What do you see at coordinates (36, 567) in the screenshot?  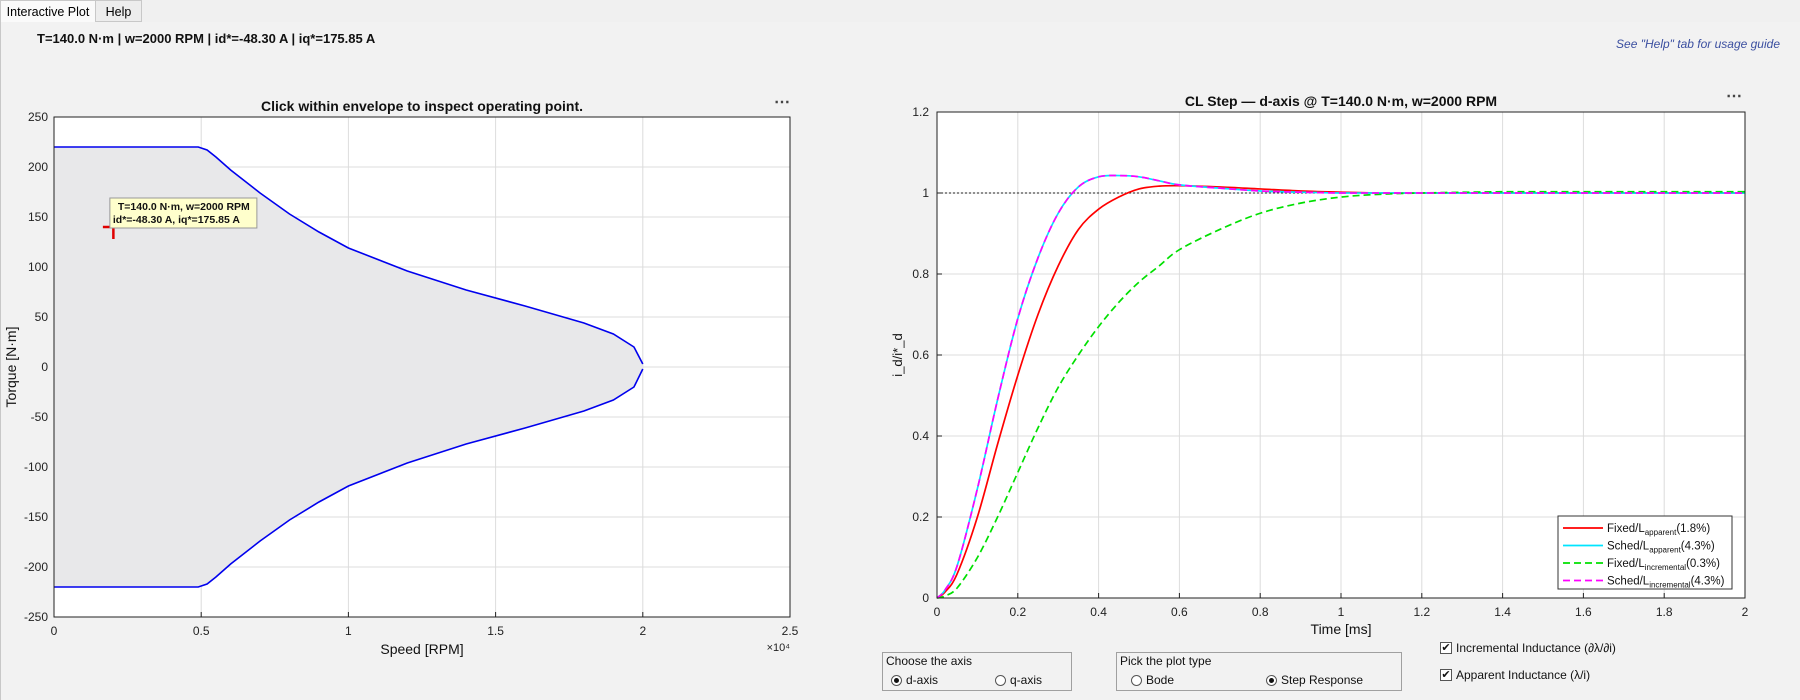 I see `y-tick-label: -200` at bounding box center [36, 567].